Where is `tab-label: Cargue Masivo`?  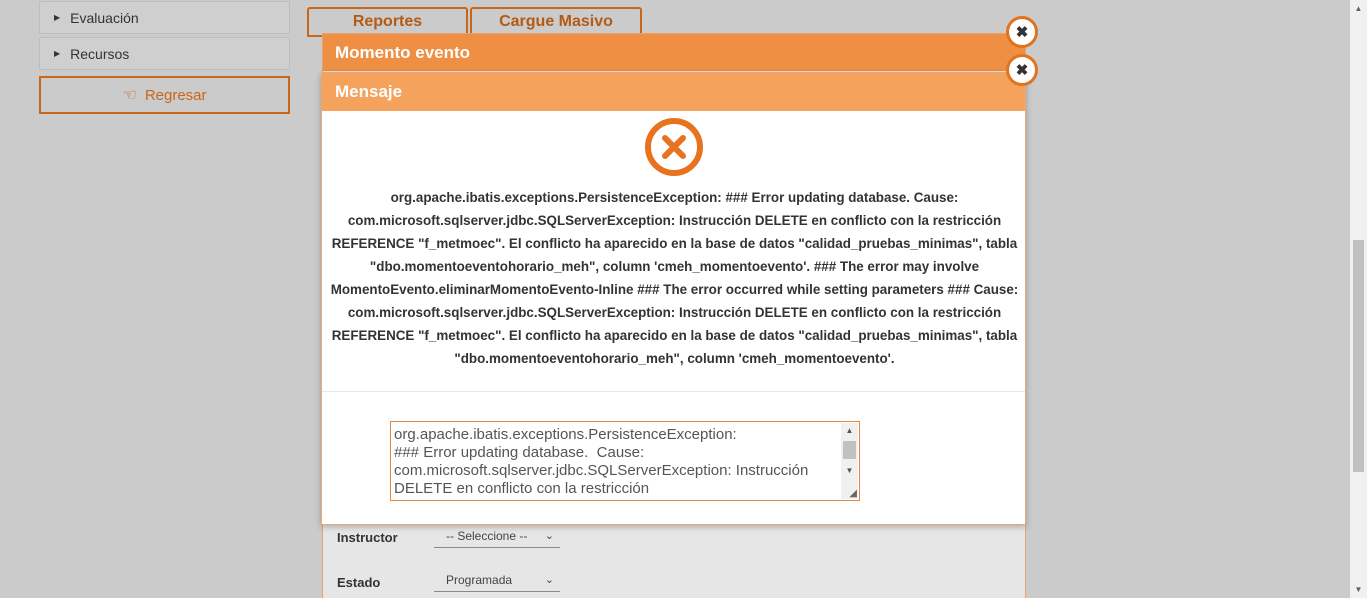 tab-label: Cargue Masivo is located at coordinates (556, 21).